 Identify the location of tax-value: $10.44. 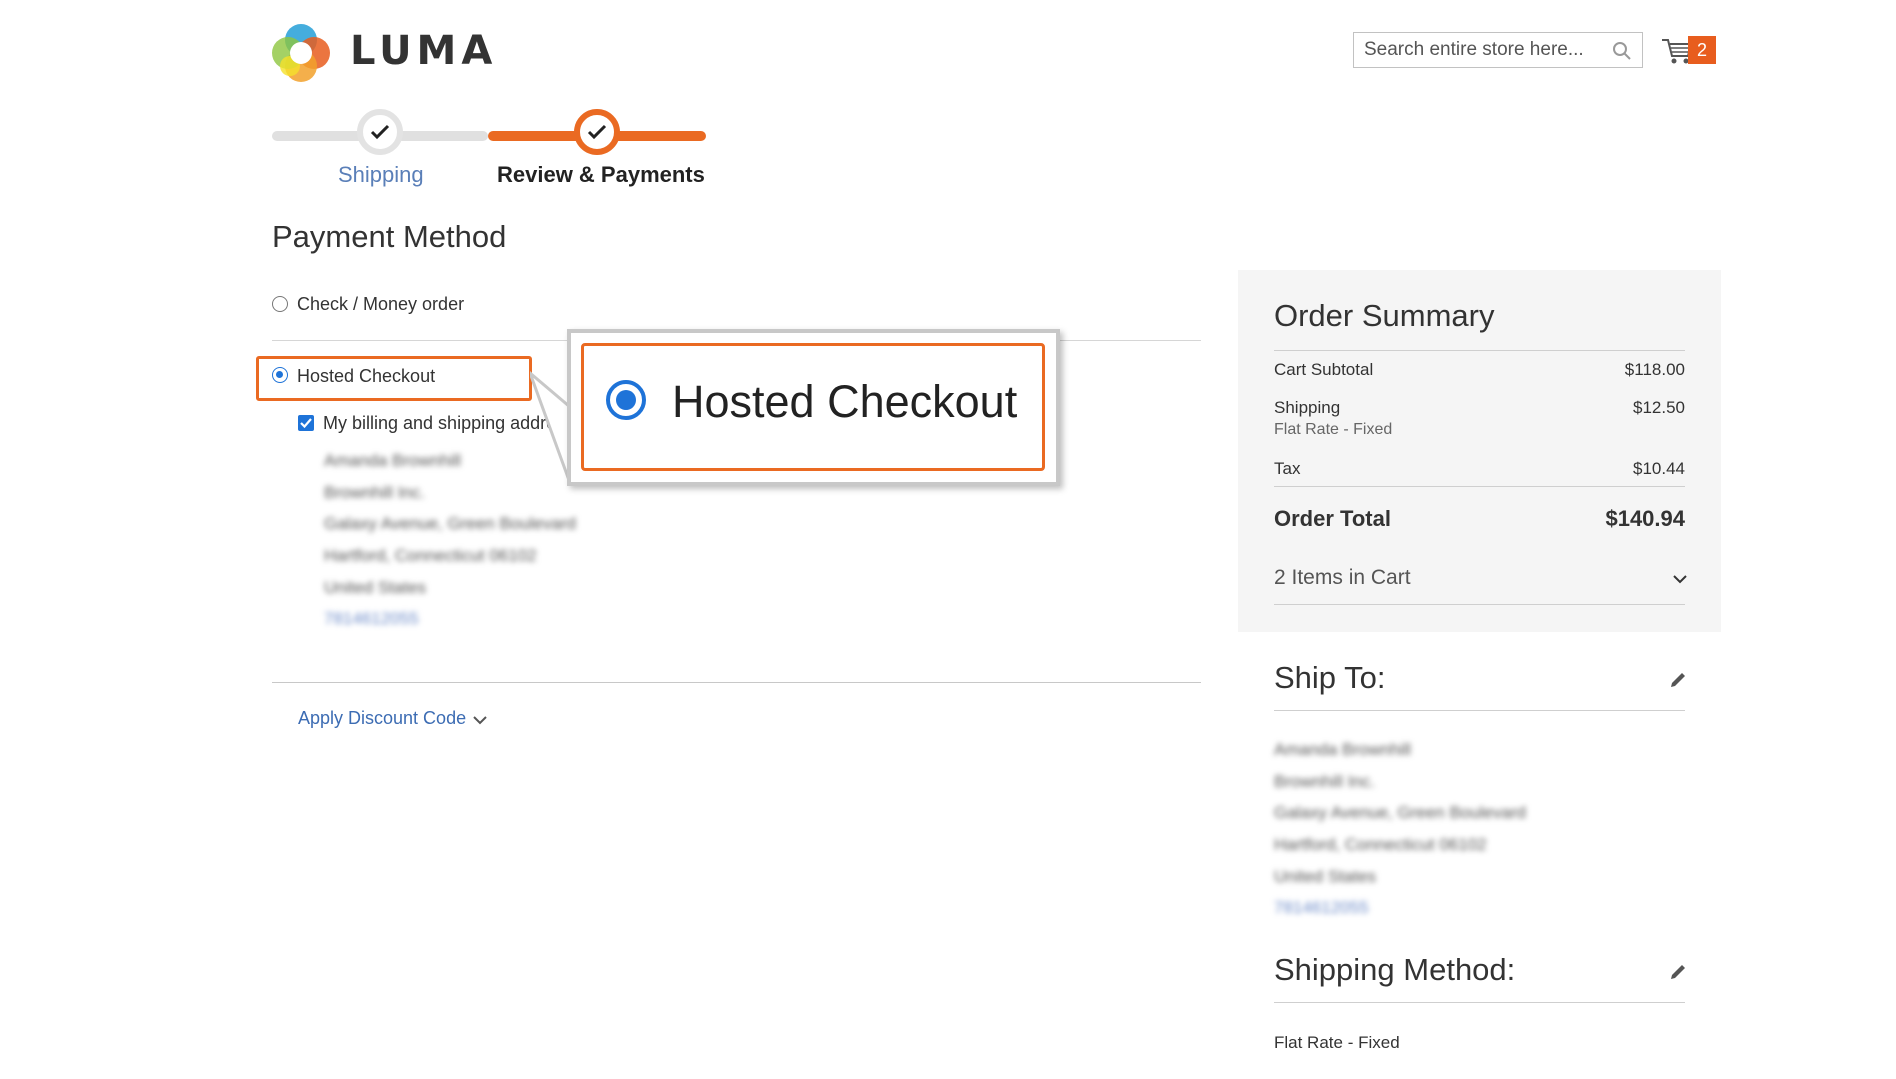
(1659, 468).